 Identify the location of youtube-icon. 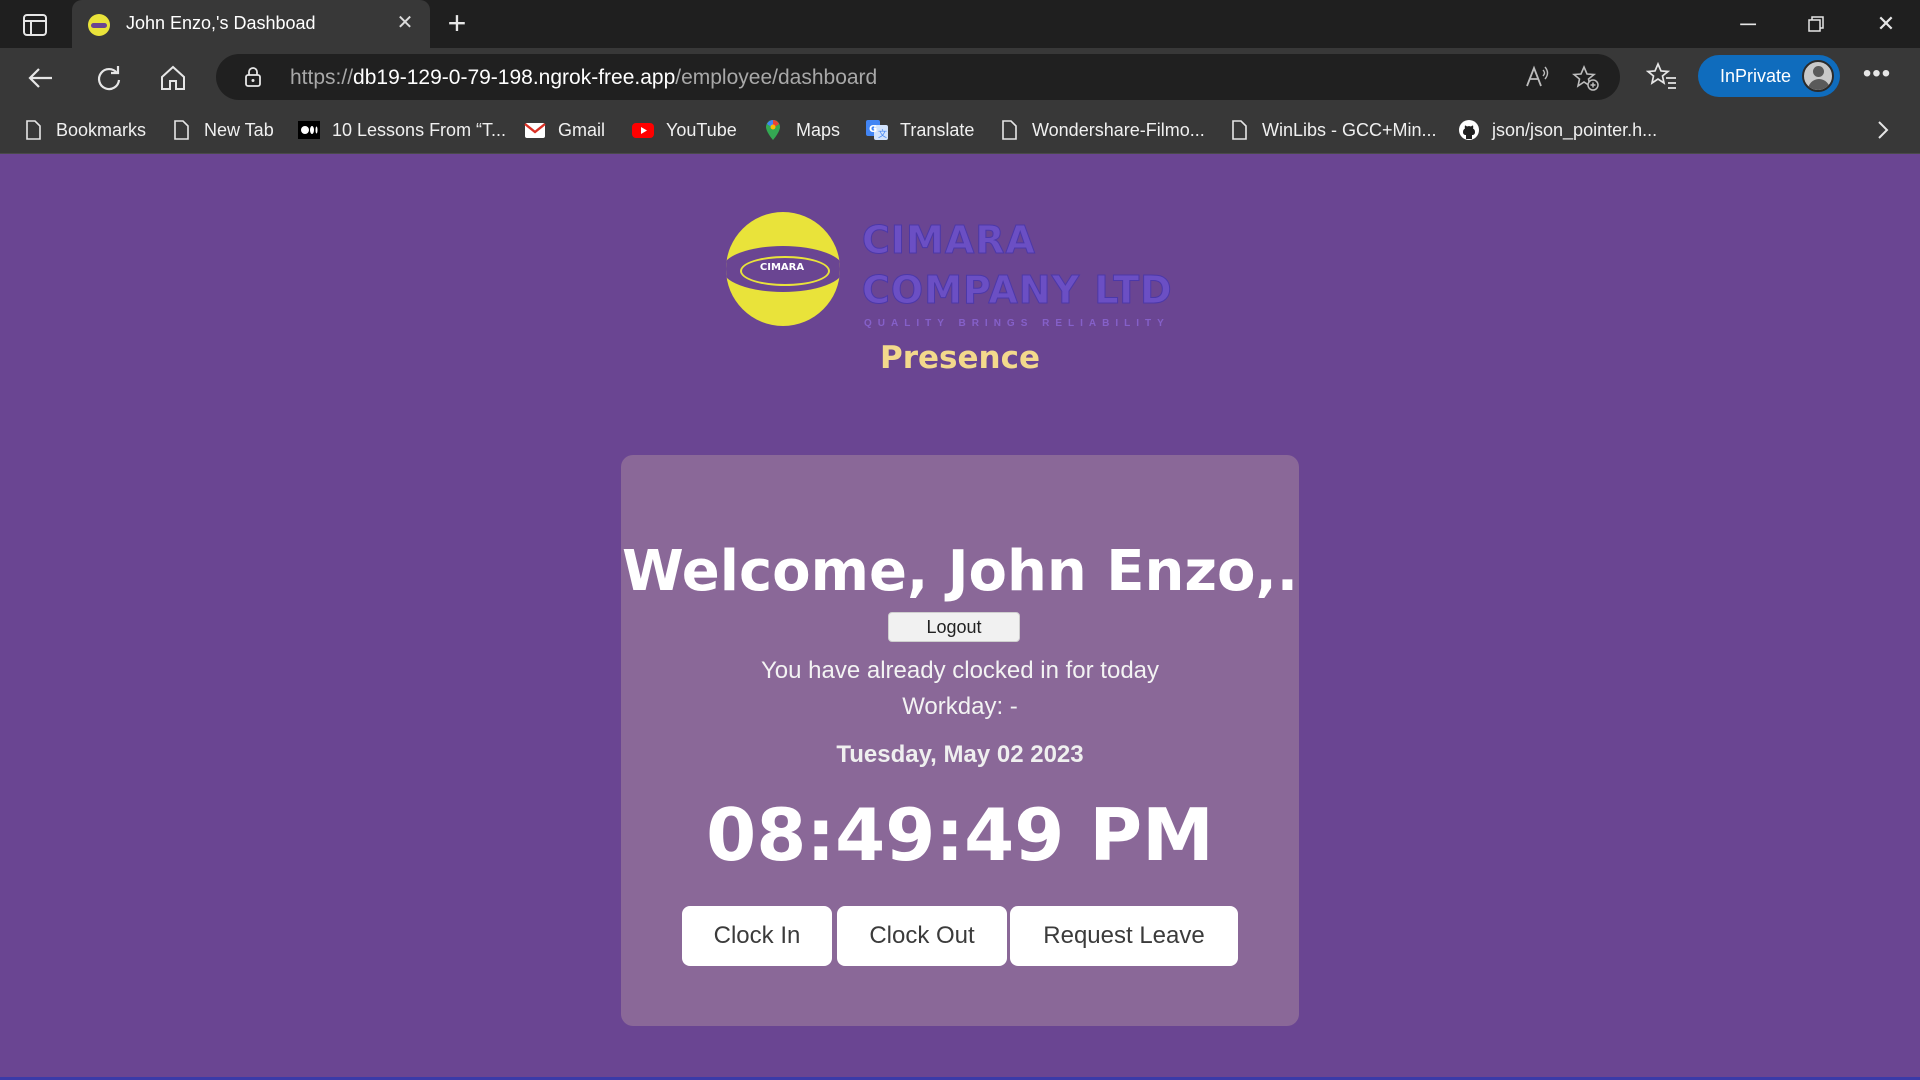
(643, 130).